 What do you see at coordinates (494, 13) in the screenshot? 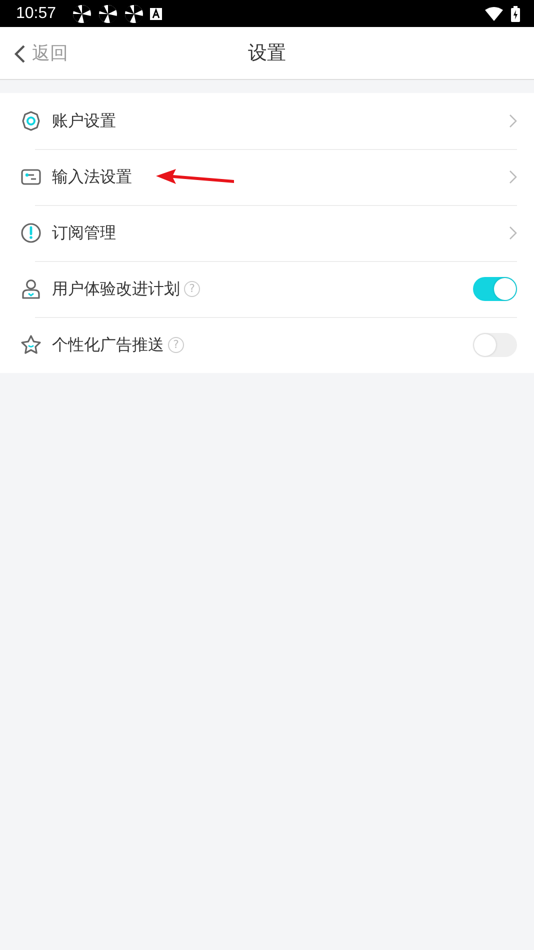
I see `wifi-icon` at bounding box center [494, 13].